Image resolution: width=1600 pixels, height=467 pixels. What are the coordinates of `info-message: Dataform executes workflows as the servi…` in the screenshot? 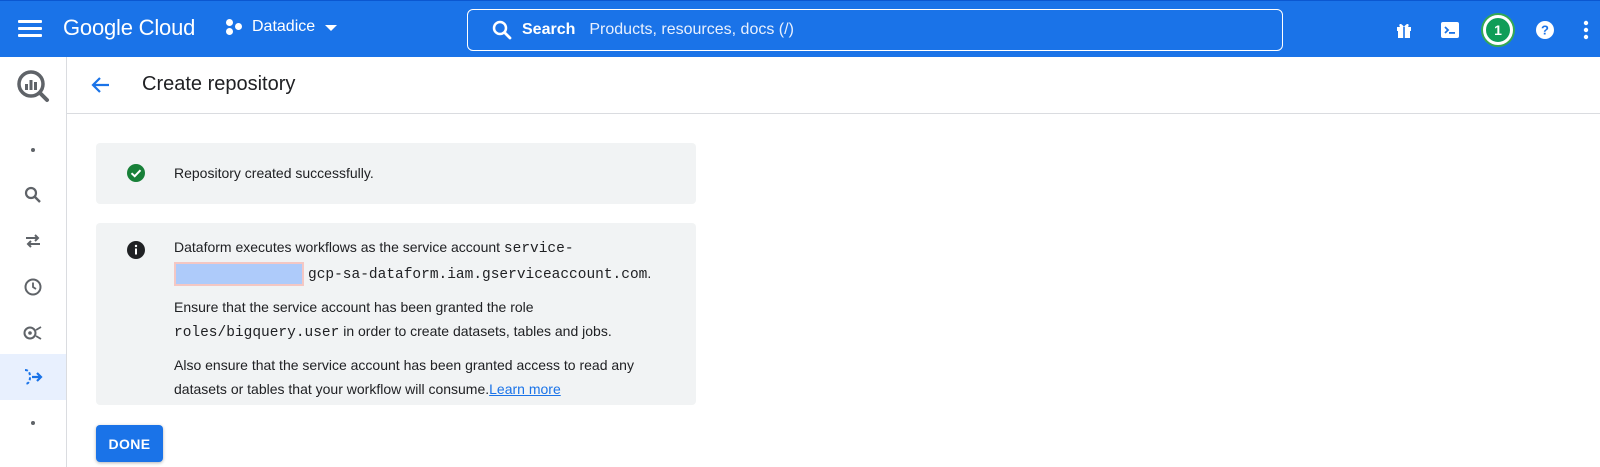 It's located at (424, 322).